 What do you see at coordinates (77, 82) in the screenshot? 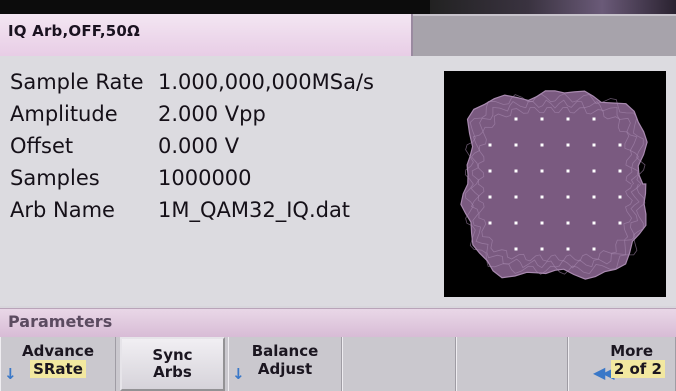
I see `param-label: Sample Rate` at bounding box center [77, 82].